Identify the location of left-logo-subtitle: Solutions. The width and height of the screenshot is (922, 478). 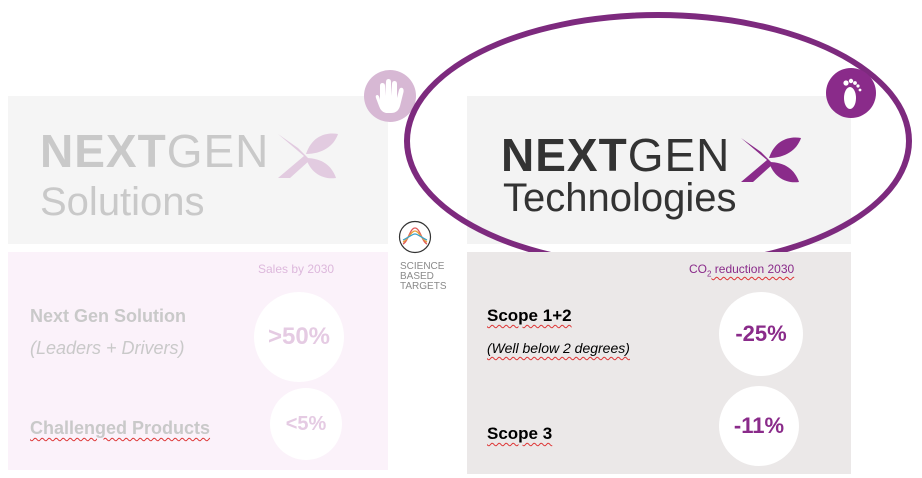
(122, 202).